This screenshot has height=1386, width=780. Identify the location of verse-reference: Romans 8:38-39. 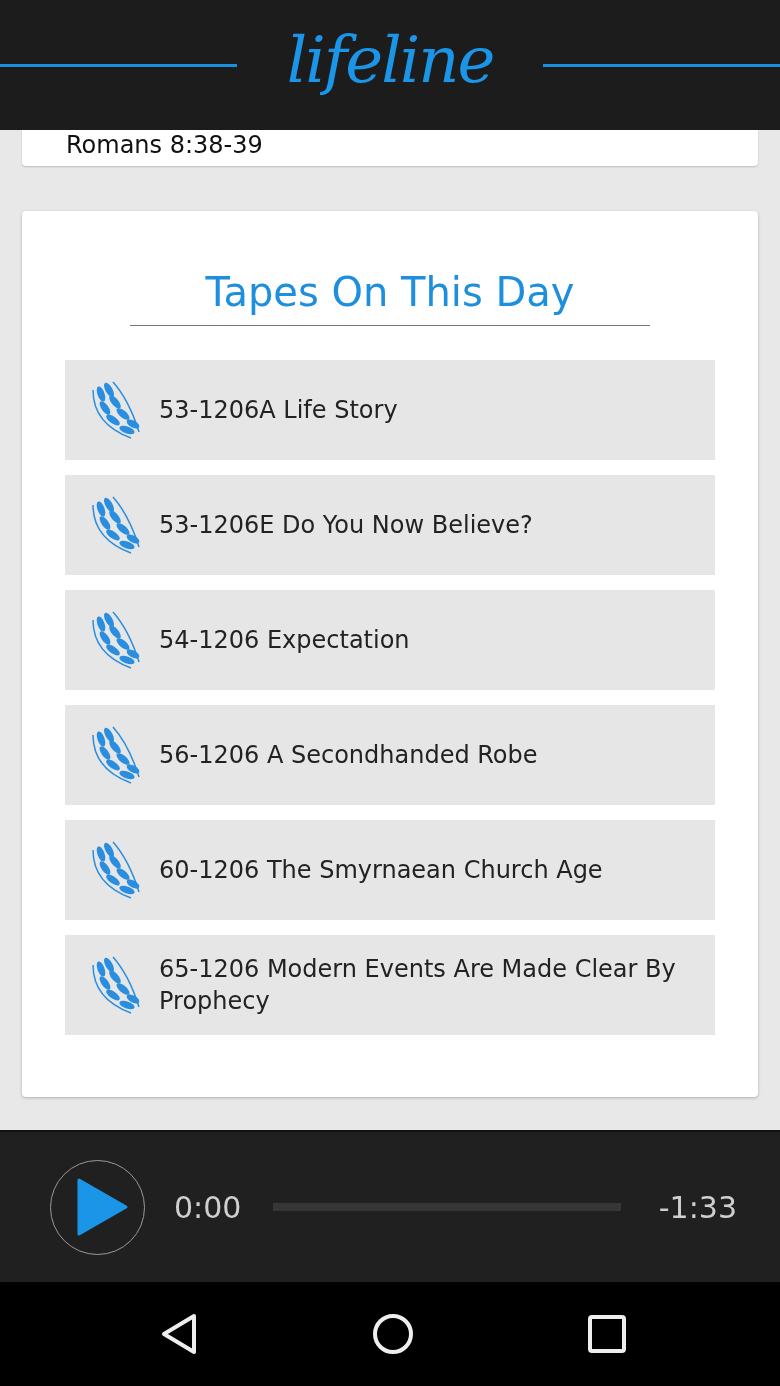
(164, 145).